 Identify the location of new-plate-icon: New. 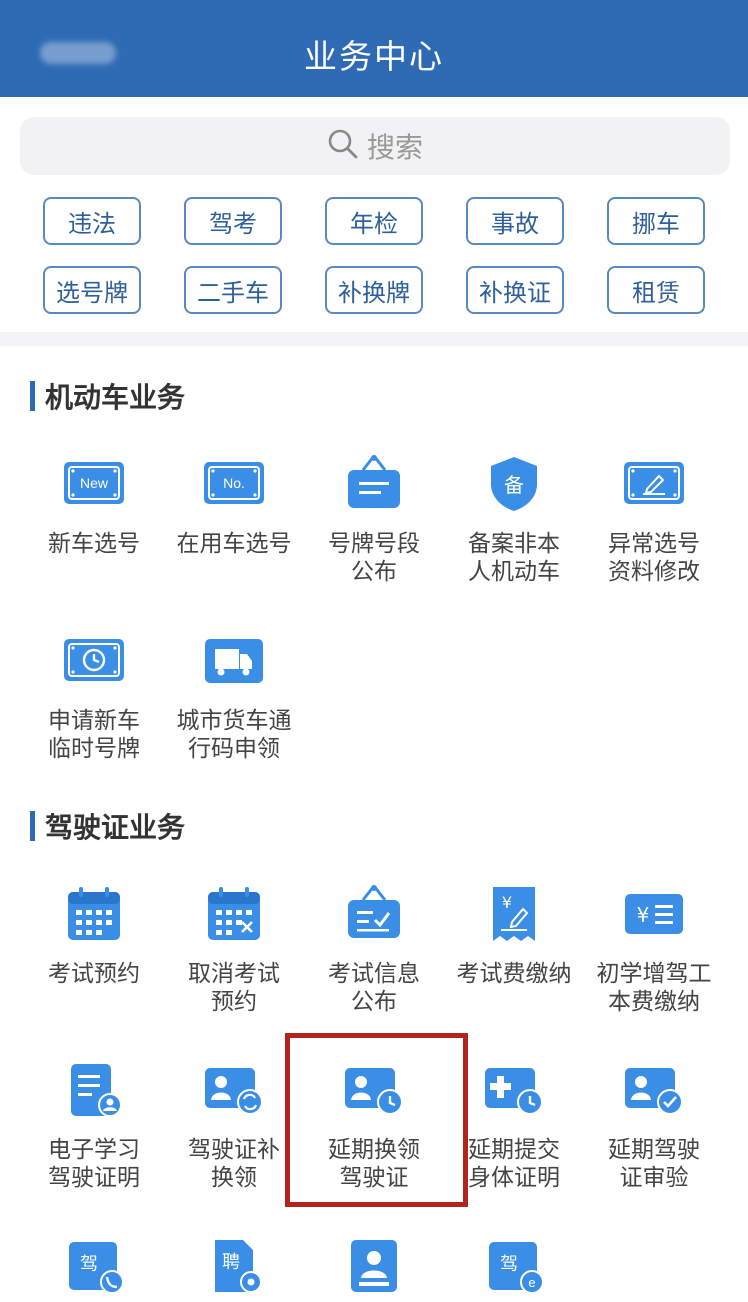
(94, 484).